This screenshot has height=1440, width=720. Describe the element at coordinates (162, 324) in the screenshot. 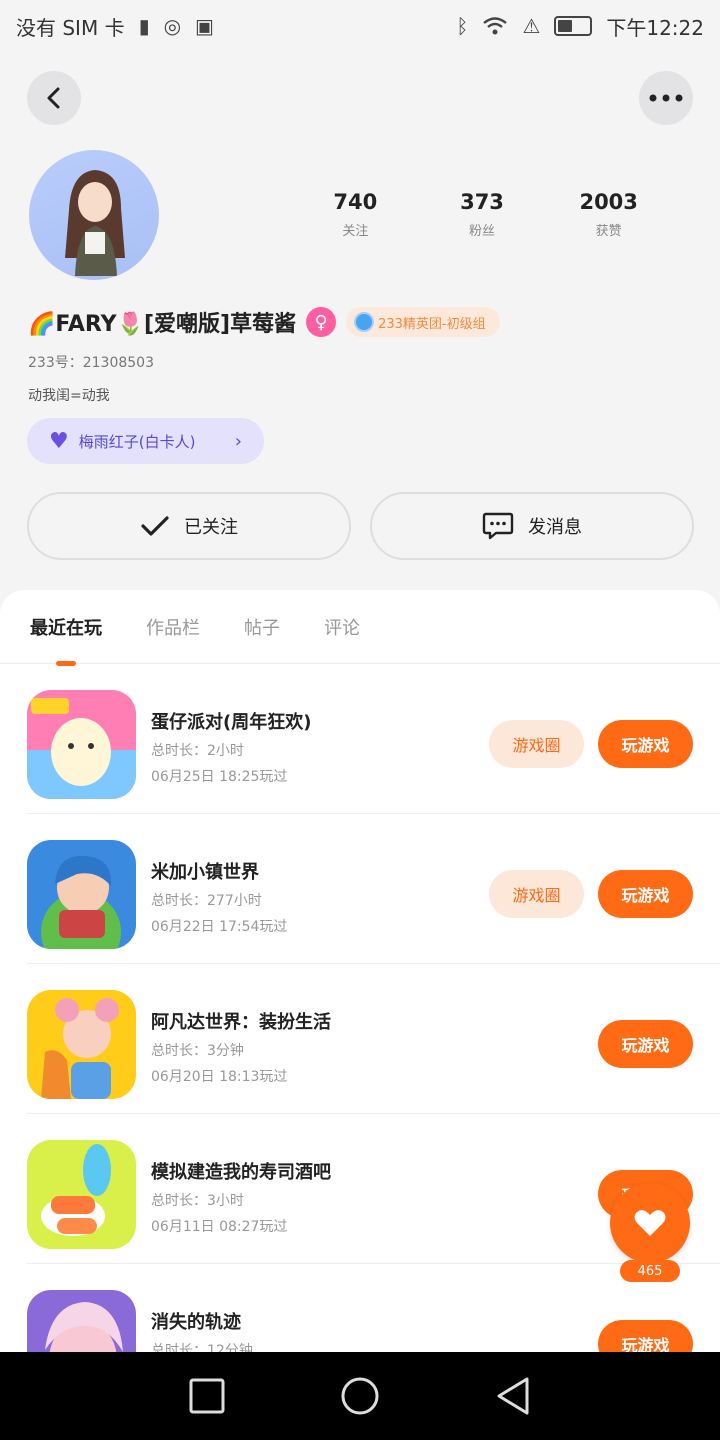

I see `username: 🌈FARY🌷[爱嘲版]草莓酱` at that location.